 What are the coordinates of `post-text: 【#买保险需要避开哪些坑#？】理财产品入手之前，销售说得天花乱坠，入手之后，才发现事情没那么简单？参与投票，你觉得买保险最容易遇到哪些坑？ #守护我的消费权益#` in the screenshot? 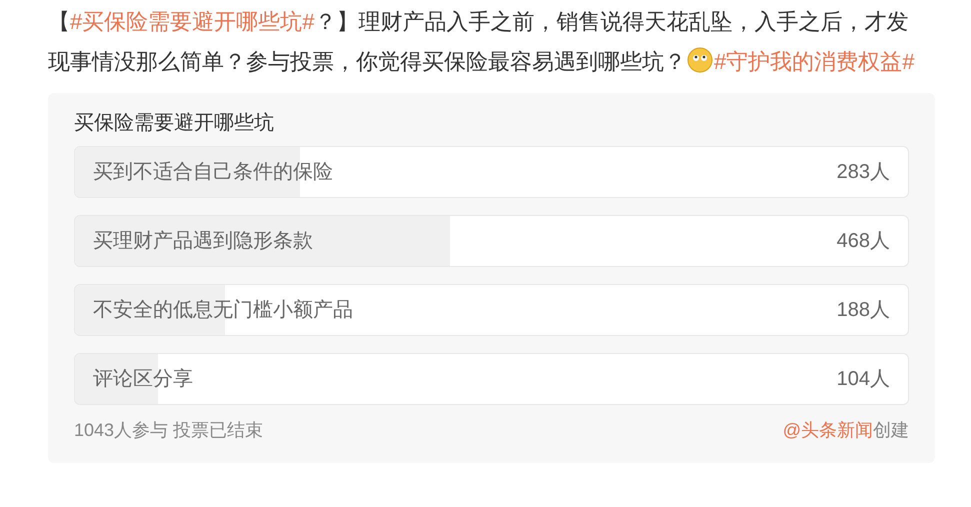 It's located at (482, 42).